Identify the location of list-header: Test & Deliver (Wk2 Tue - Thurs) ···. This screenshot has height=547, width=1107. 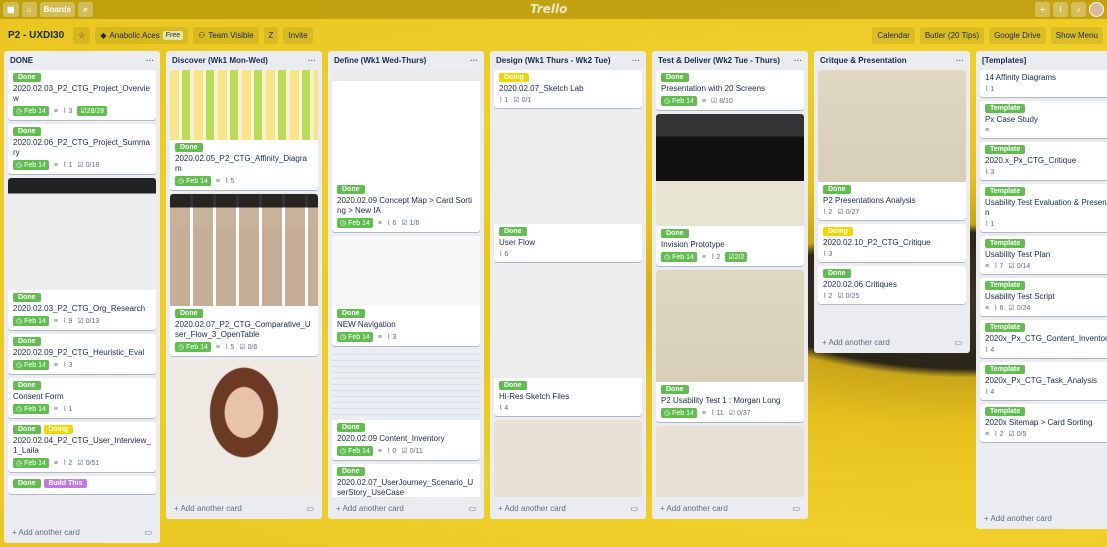
(730, 60).